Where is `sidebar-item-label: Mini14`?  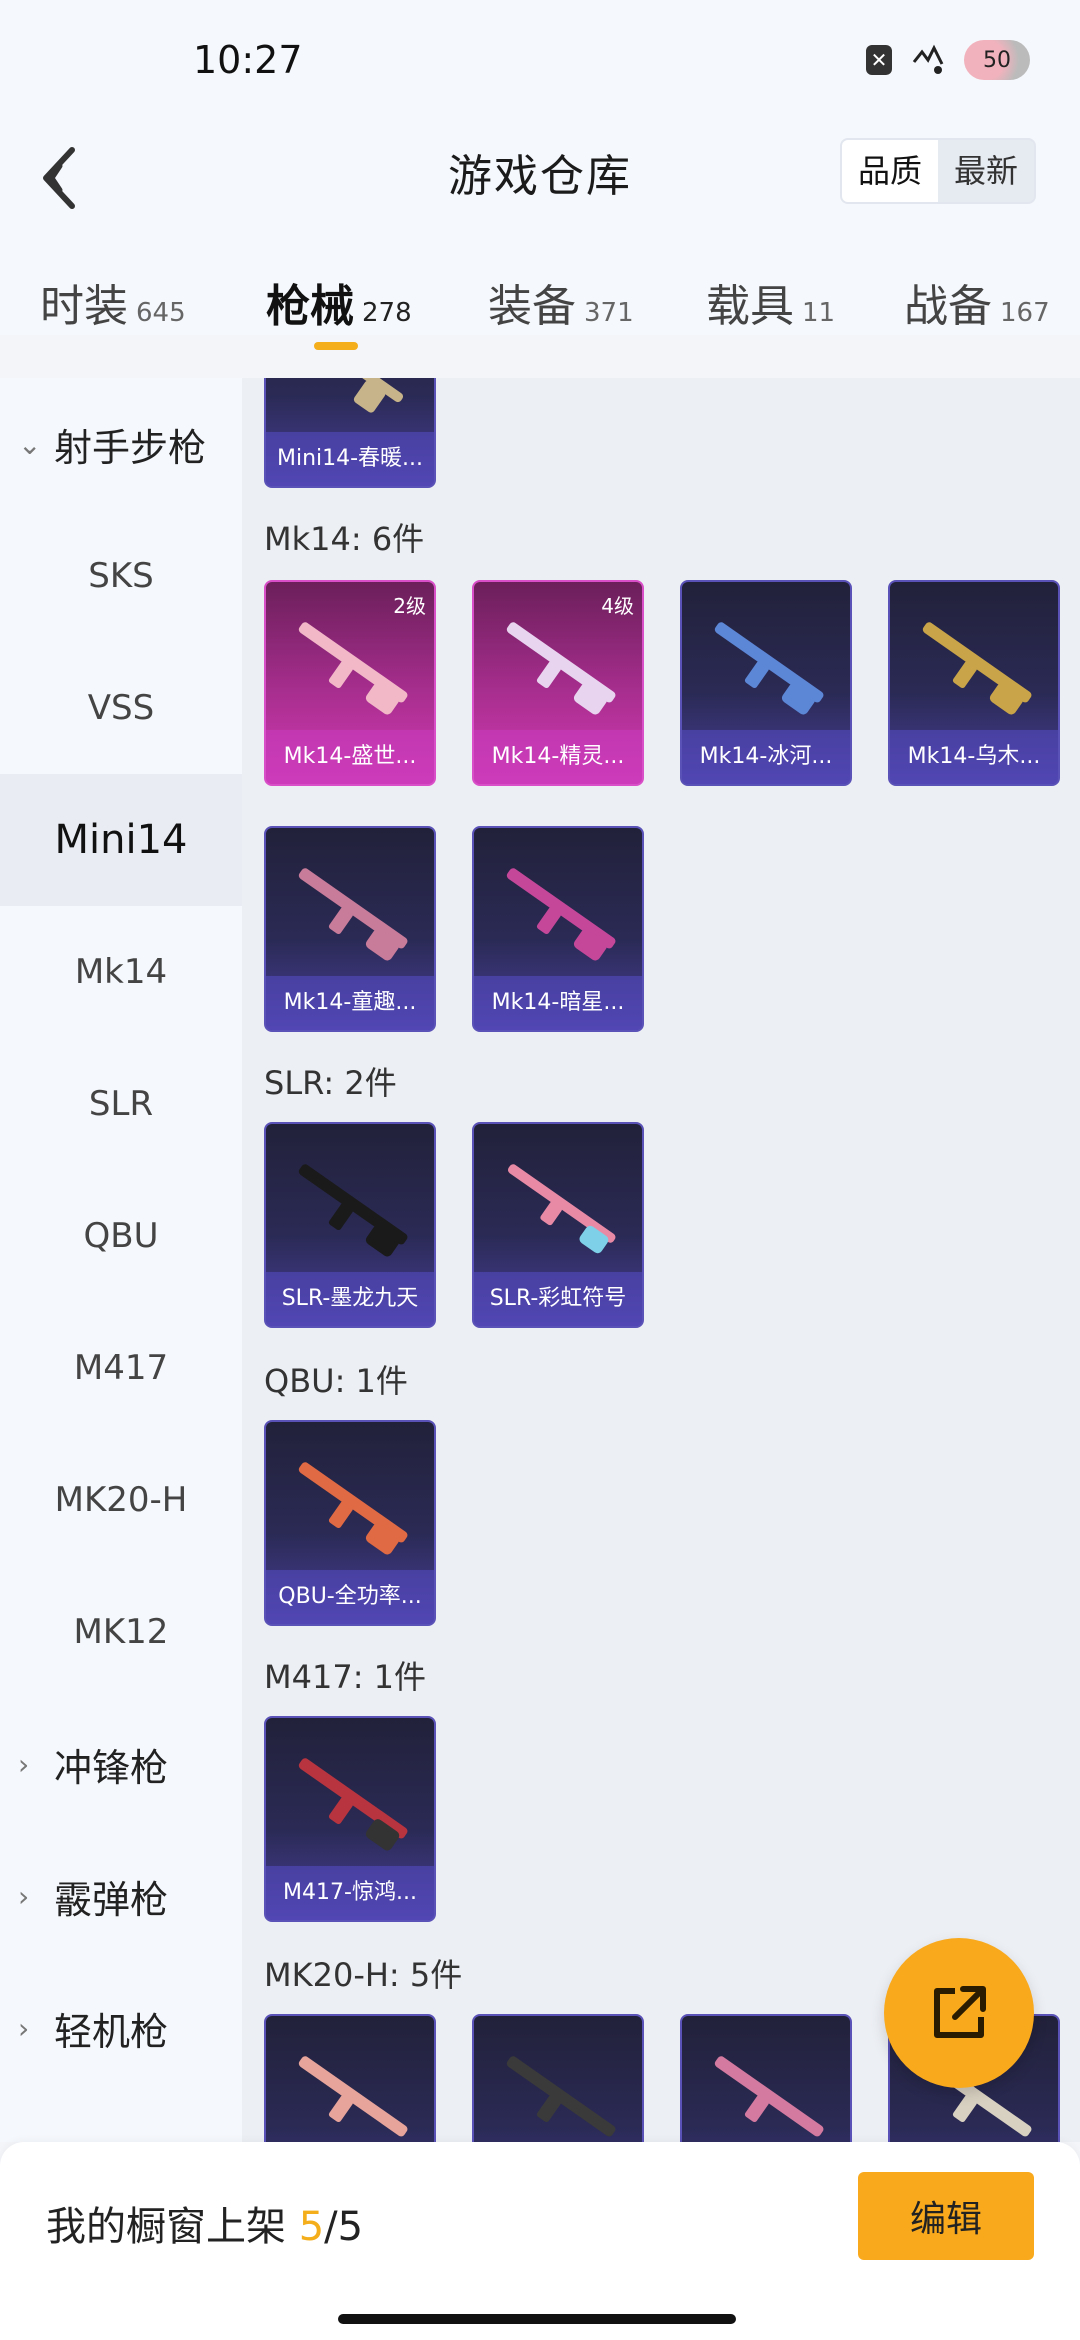 sidebar-item-label: Mini14 is located at coordinates (121, 840).